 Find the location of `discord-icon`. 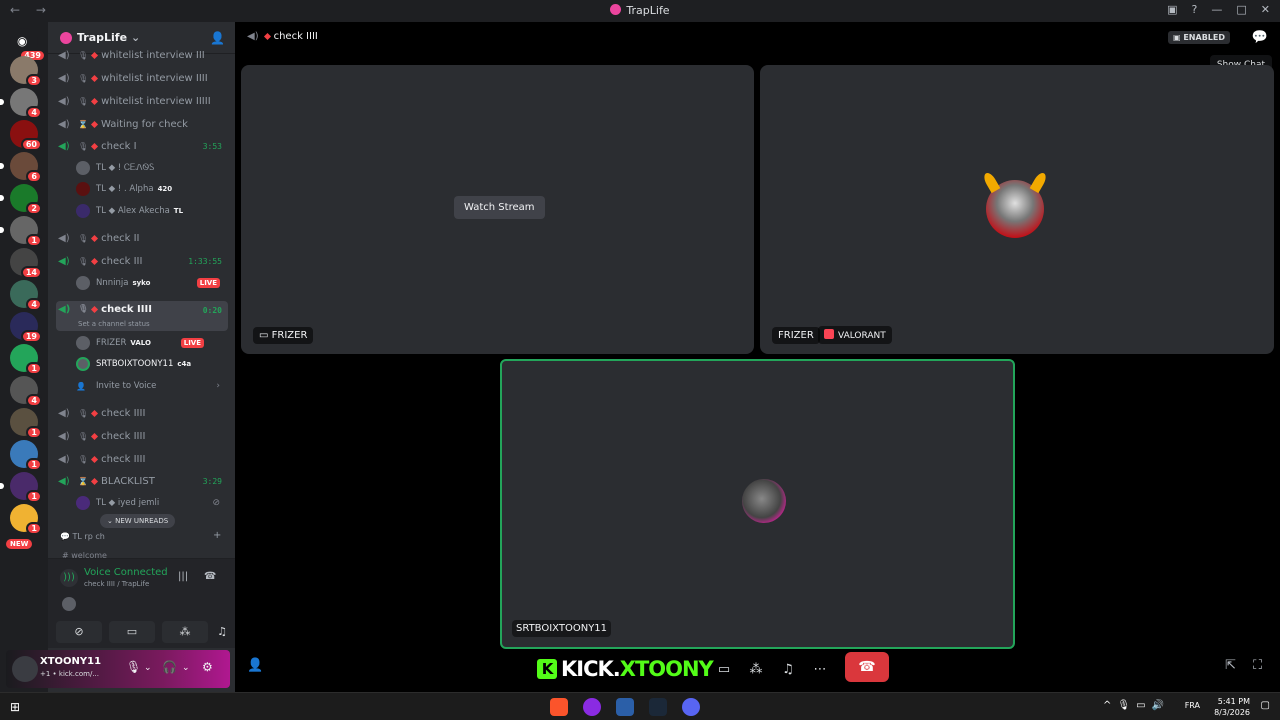

discord-icon is located at coordinates (691, 707).